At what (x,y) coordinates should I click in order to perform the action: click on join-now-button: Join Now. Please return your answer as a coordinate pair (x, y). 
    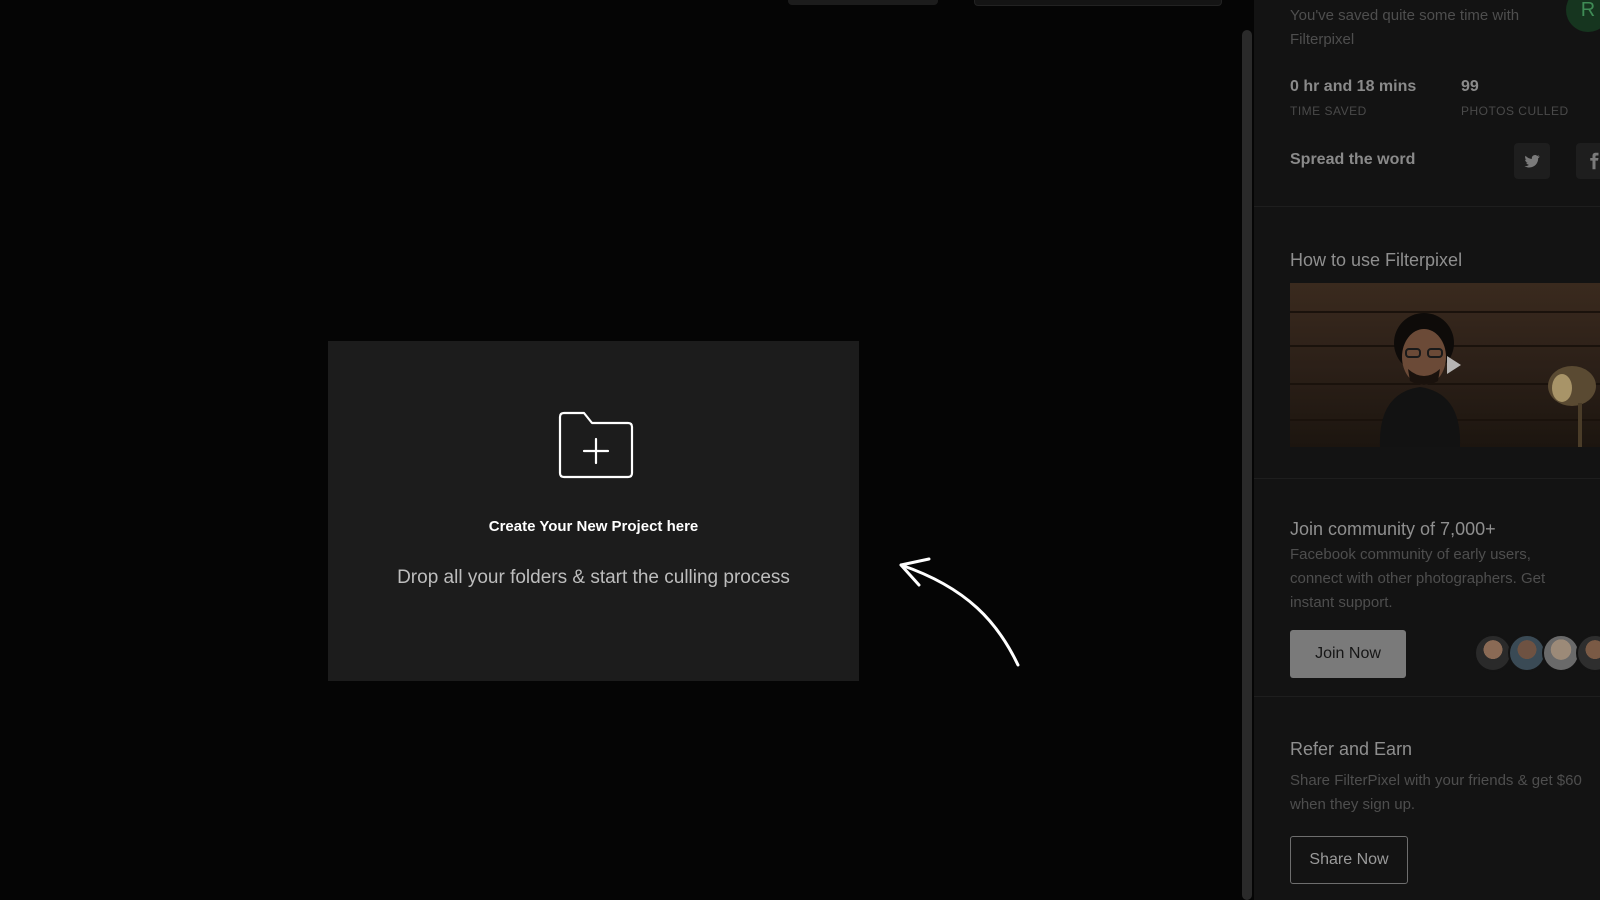
    Looking at the image, I should click on (1348, 654).